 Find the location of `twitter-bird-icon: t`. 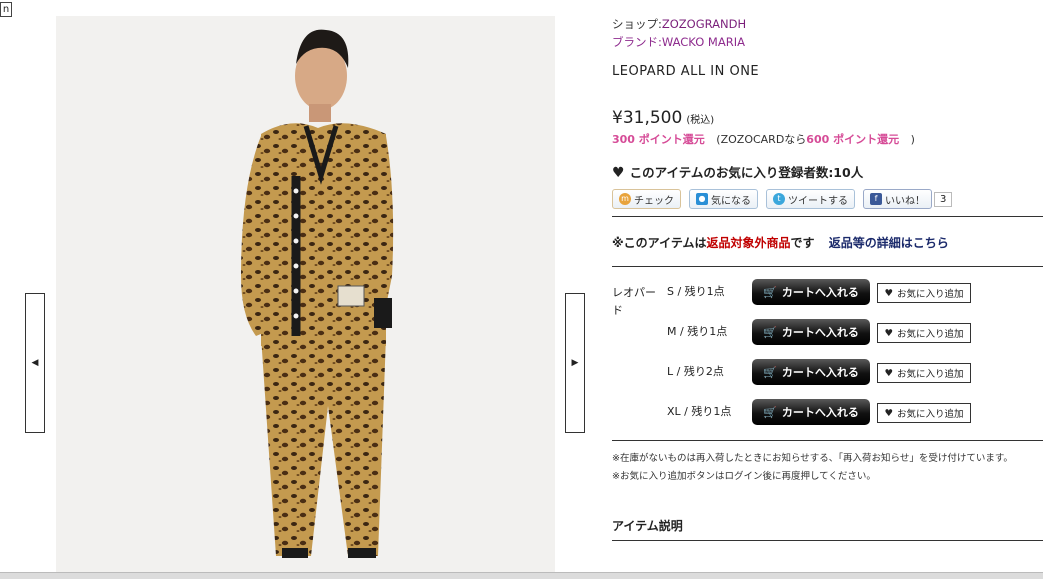

twitter-bird-icon: t is located at coordinates (779, 199).